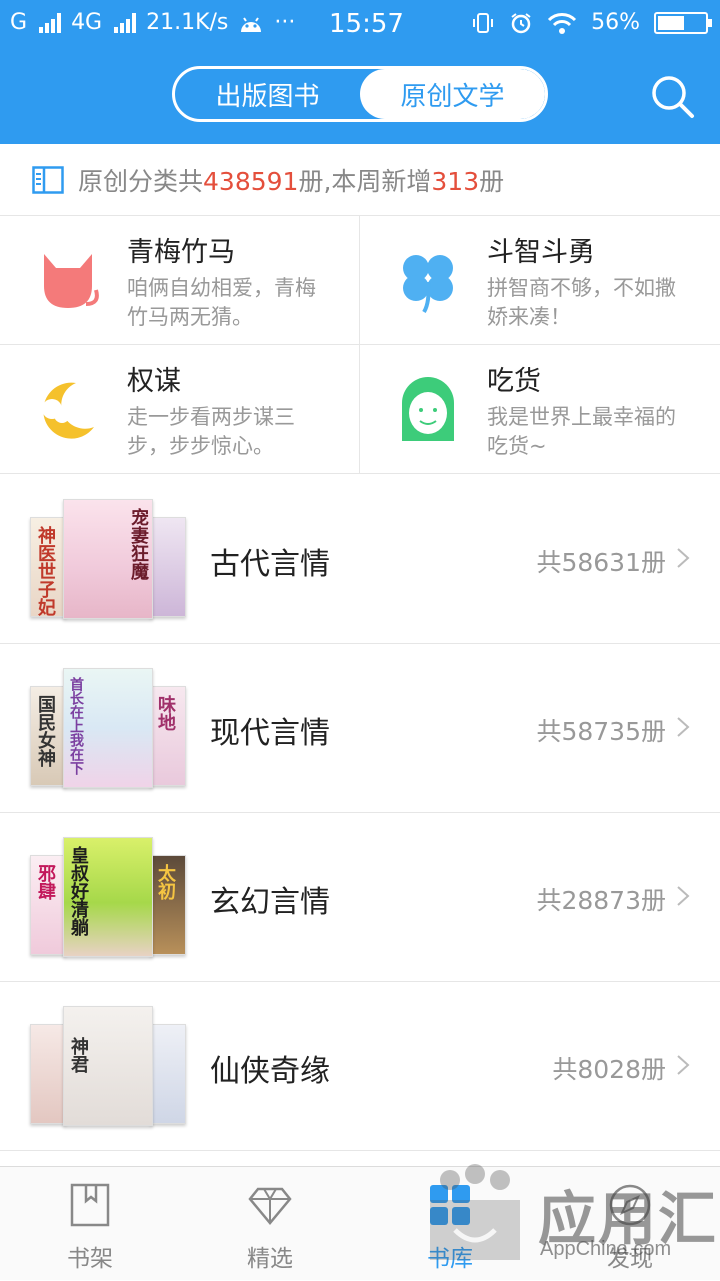  What do you see at coordinates (71, 281) in the screenshot?
I see `cat-icon` at bounding box center [71, 281].